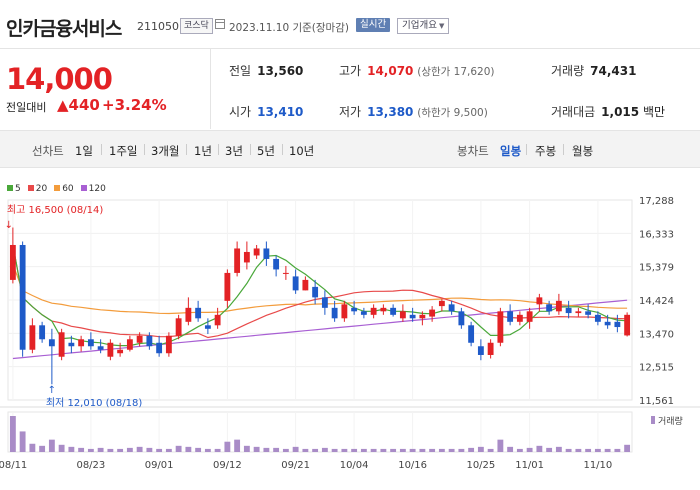 This screenshot has width=700, height=490. I want to click on y-tick-label: 16,333, so click(656, 234).